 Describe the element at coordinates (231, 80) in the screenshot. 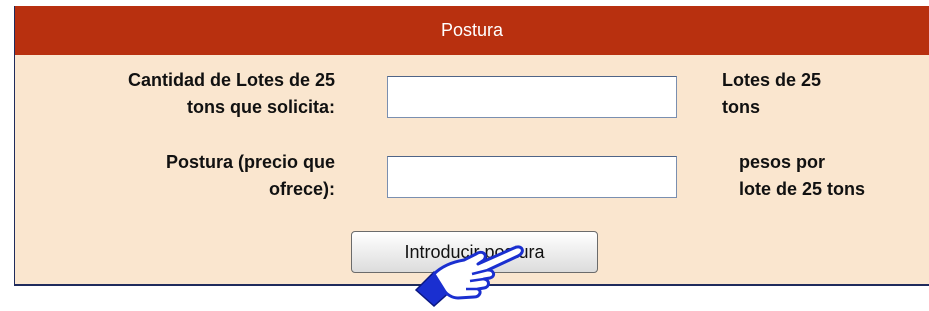

I see `quantity-label-line1: Cantidad de Lotes de 25` at that location.